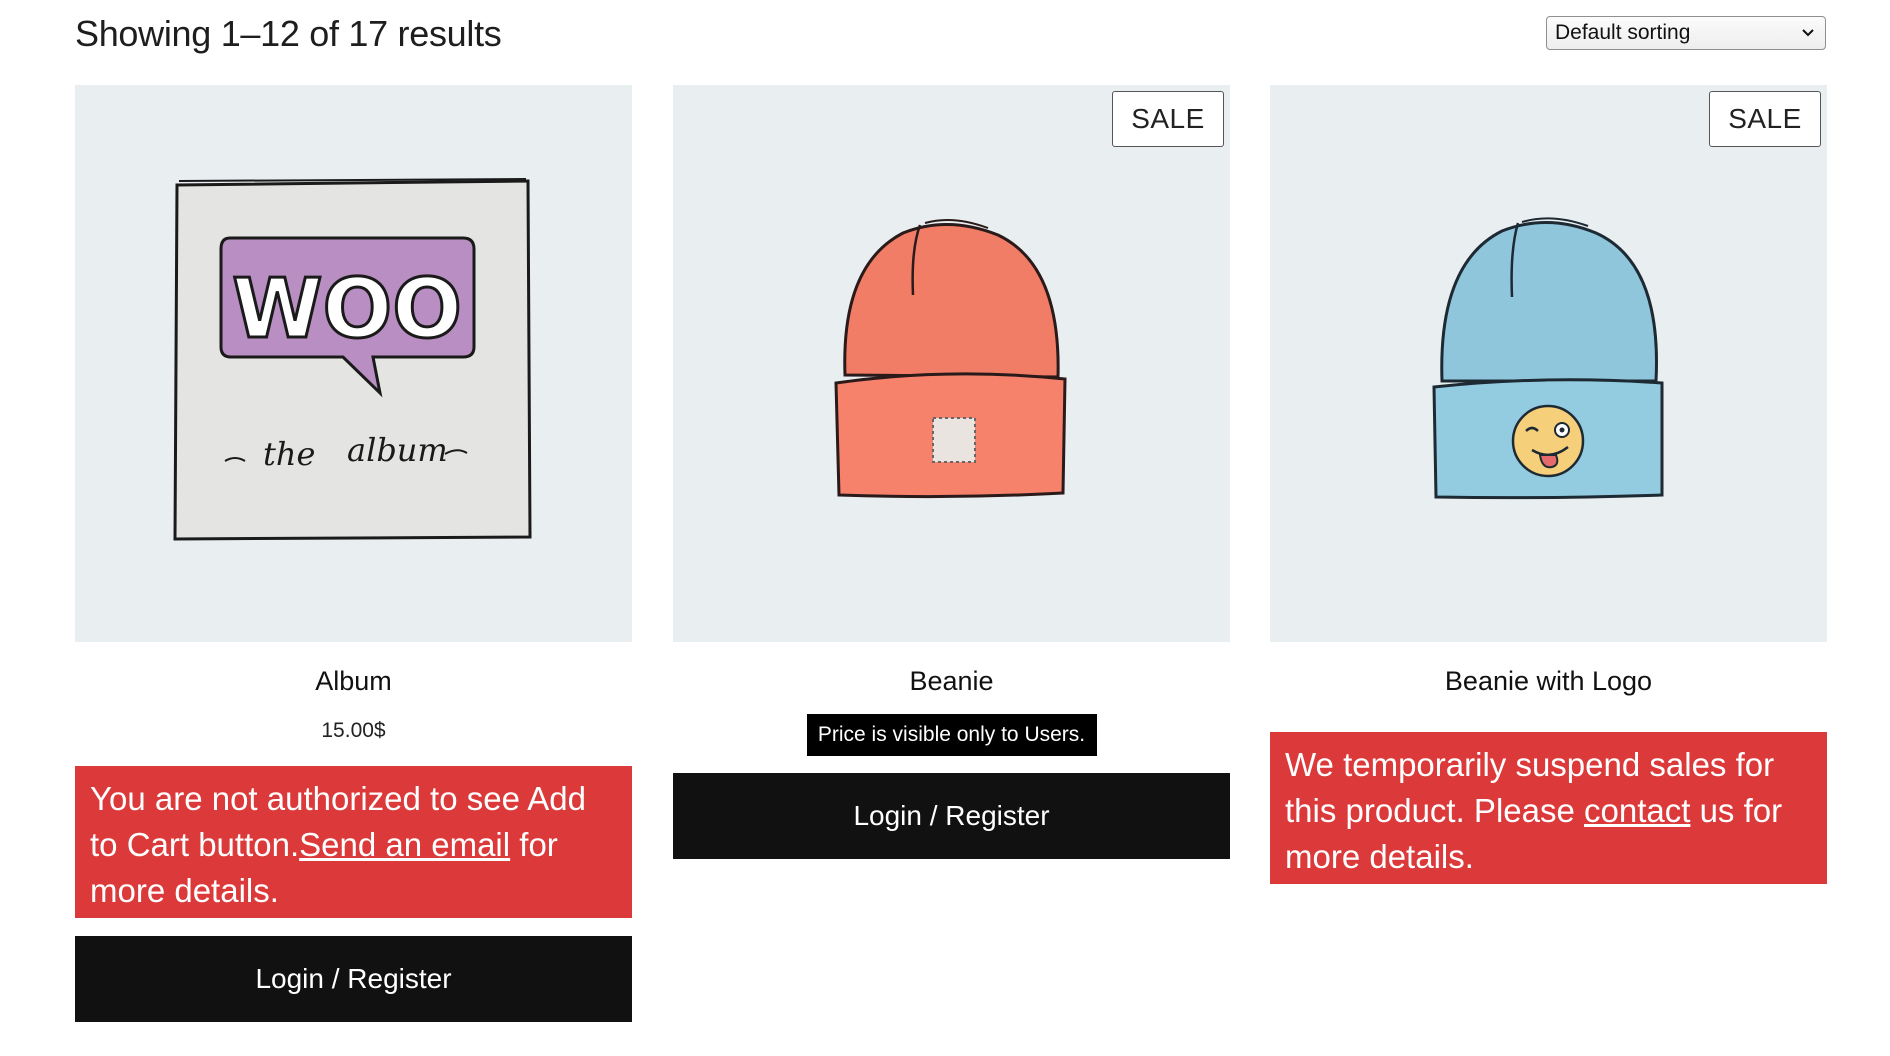 The image size is (1890, 1056). I want to click on send-email-link: Send an email, so click(404, 844).